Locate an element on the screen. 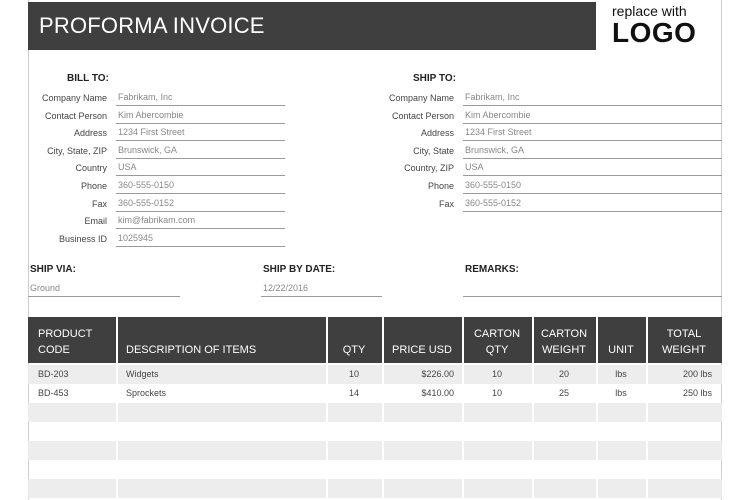 Image resolution: width=750 pixels, height=500 pixels. table-row: BD-203 Widgets 10 $226.00 10 20 lbs 200 lbs is located at coordinates (375, 374).